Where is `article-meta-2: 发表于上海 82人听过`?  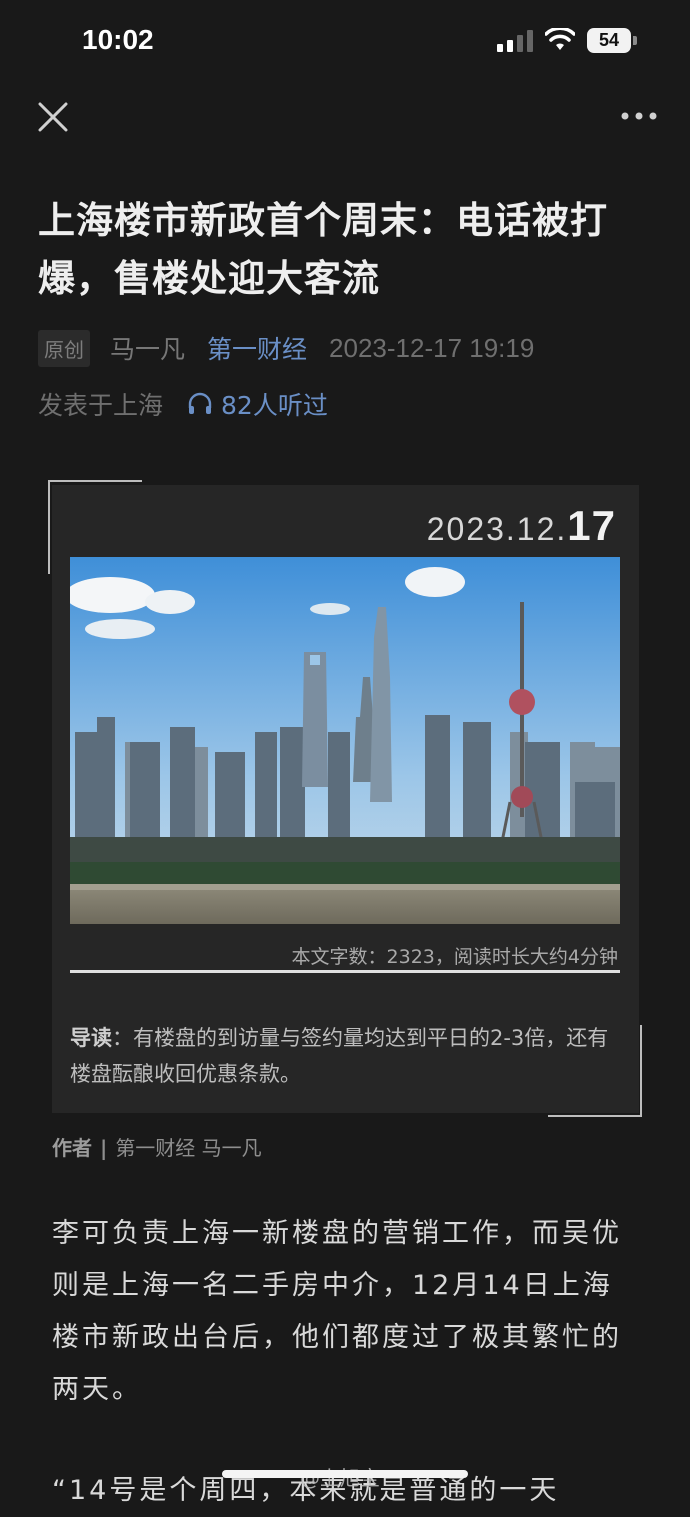 article-meta-2: 发表于上海 82人听过 is located at coordinates (183, 404).